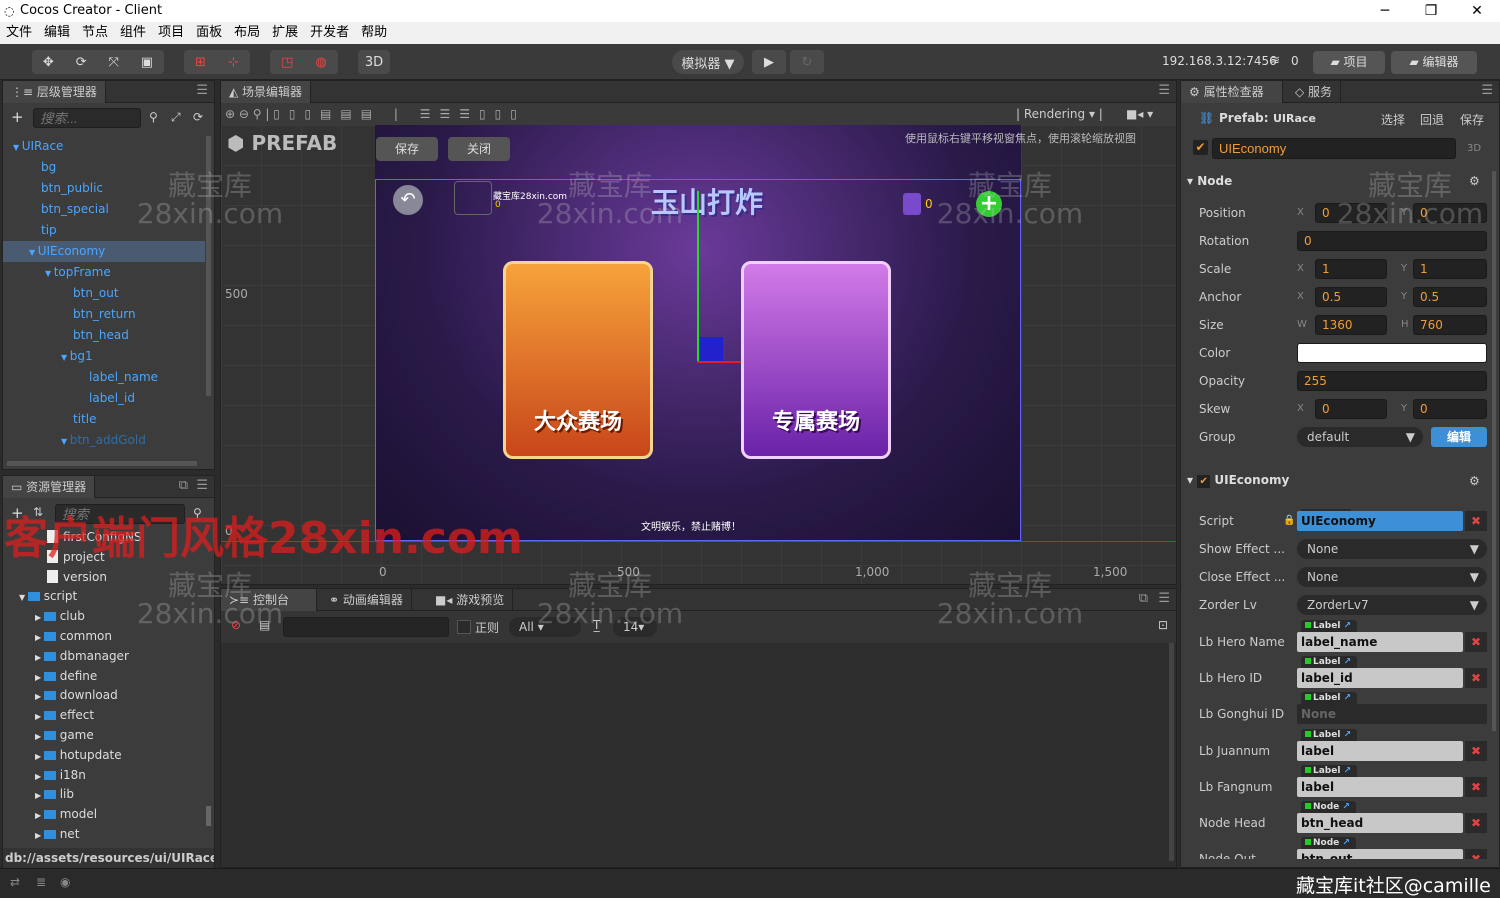 The height and width of the screenshot is (898, 1500). I want to click on prop-opacity-input: 255, so click(1392, 381).